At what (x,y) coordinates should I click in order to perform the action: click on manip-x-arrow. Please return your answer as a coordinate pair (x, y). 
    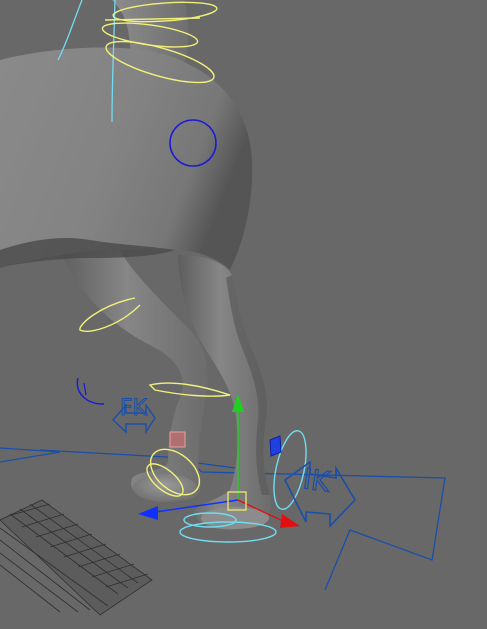
    Looking at the image, I should click on (290, 521).